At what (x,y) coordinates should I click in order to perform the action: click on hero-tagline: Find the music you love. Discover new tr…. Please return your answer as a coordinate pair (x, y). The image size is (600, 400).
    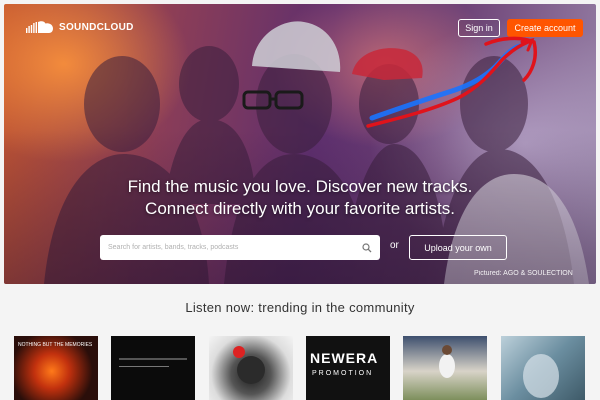
    Looking at the image, I should click on (300, 198).